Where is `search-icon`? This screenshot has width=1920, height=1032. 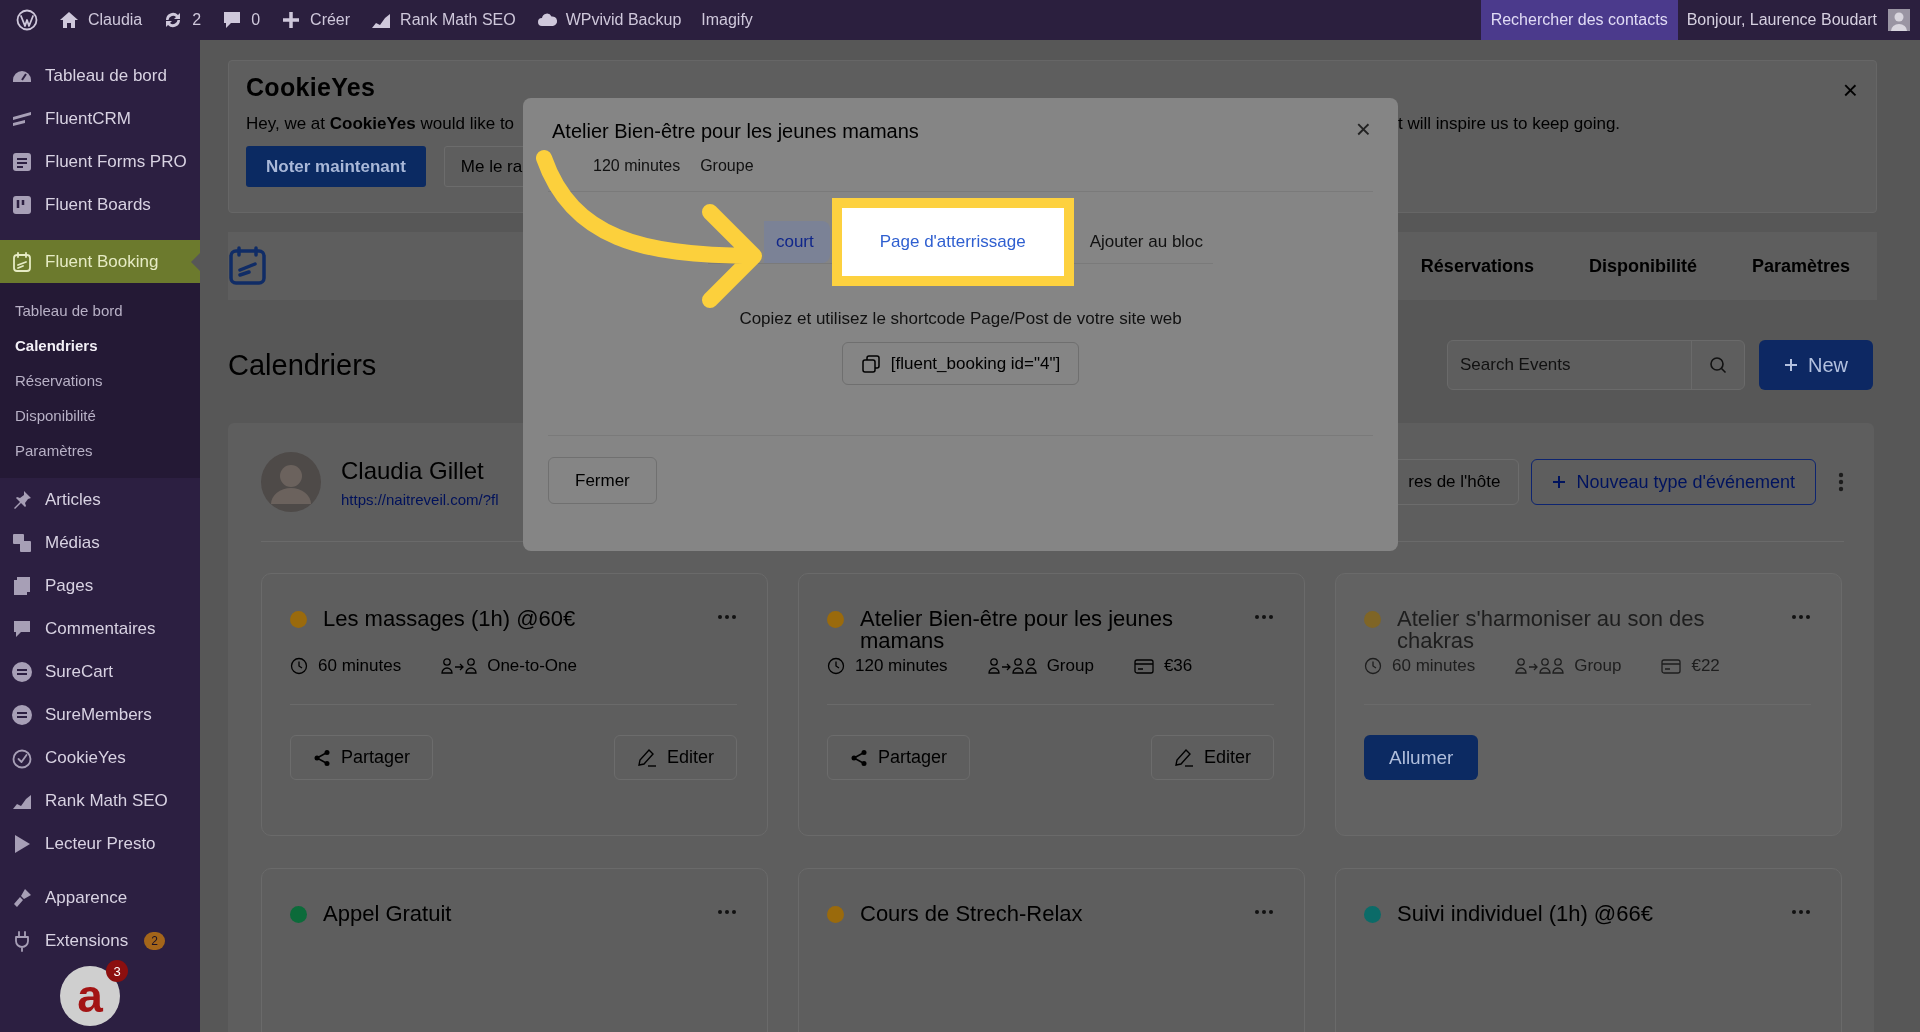
search-icon is located at coordinates (1718, 365).